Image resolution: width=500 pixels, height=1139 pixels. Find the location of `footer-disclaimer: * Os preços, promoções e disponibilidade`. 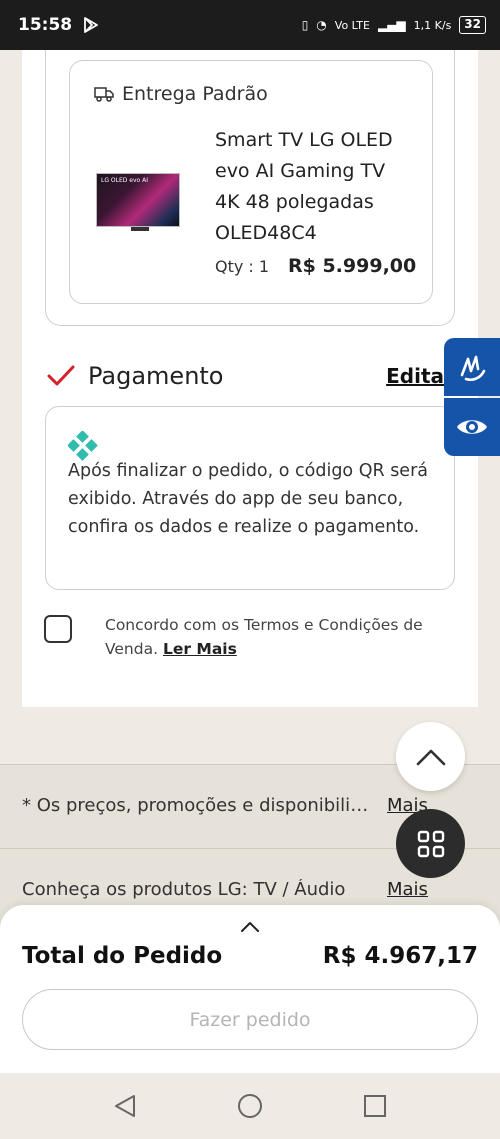

footer-disclaimer: * Os preços, promoções e disponibilidade is located at coordinates (197, 805).